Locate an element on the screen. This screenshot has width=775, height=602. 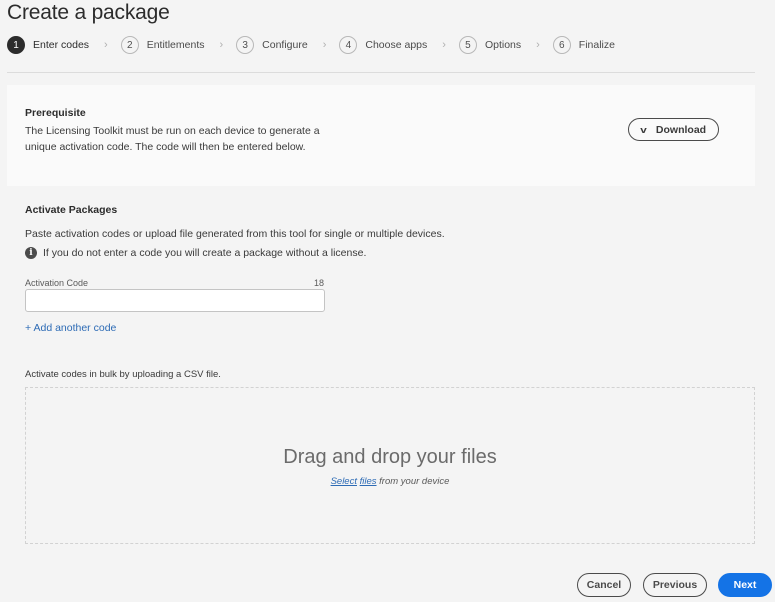
step-number: 6 is located at coordinates (561, 45).